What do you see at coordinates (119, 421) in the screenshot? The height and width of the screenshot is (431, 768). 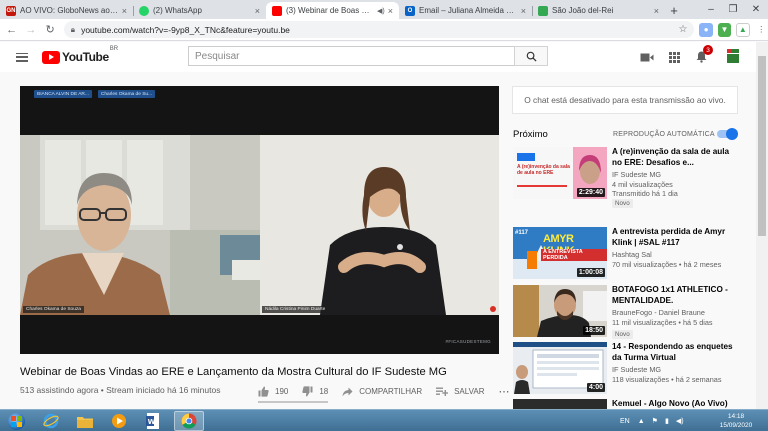 I see `media-player-icon` at bounding box center [119, 421].